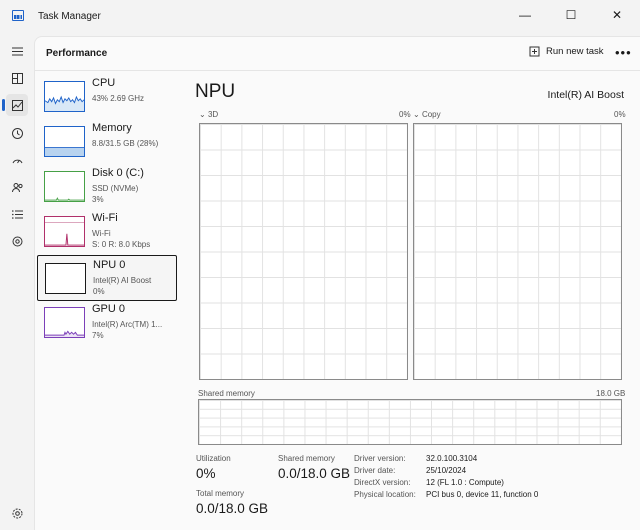  Describe the element at coordinates (380, 458) in the screenshot. I see `driver-version-key: Driver version:` at that location.